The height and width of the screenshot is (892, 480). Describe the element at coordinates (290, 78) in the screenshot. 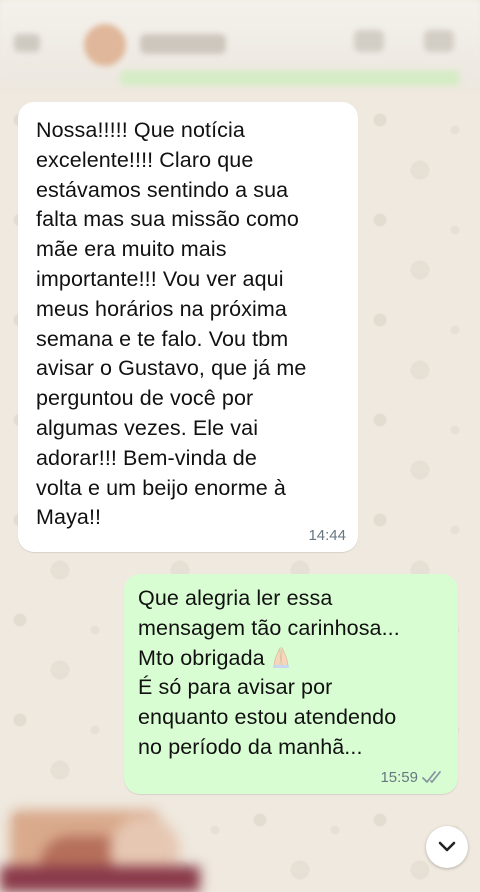

I see `previous-message-bubble` at that location.